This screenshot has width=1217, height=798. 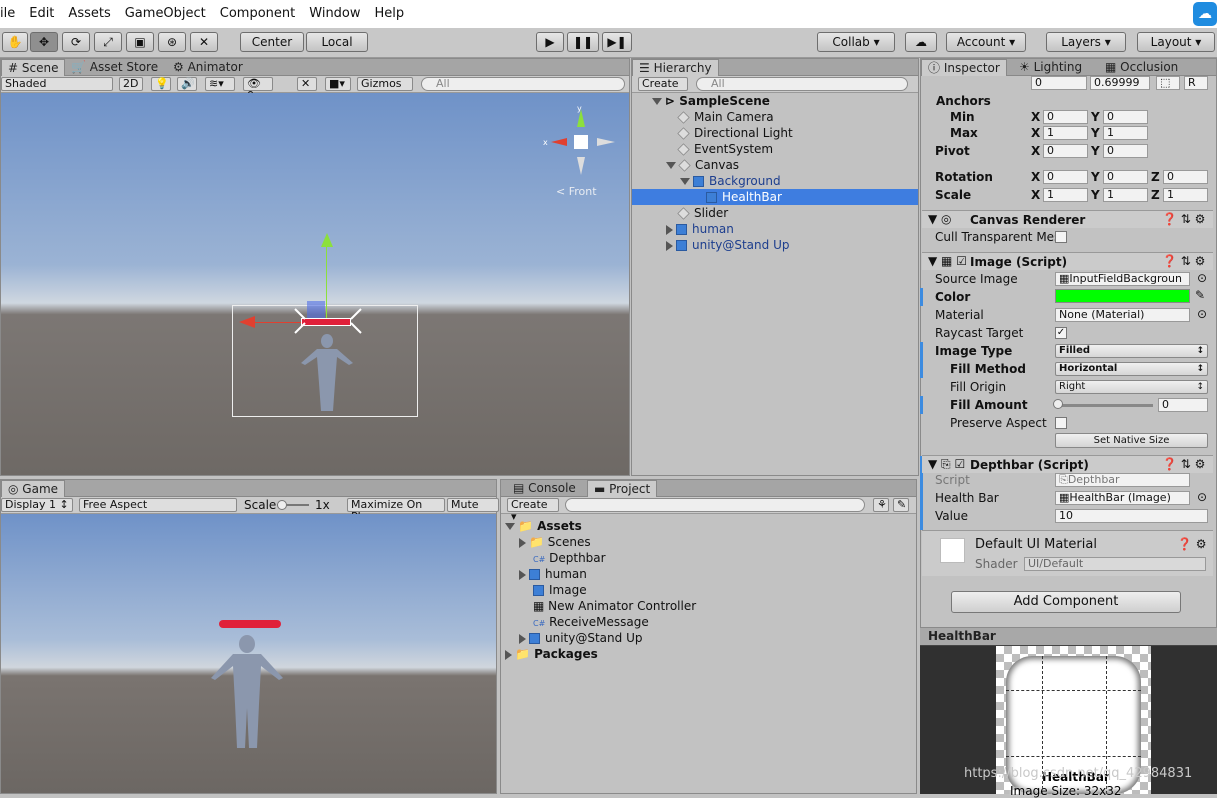 I want to click on fill-amount-field: 0, so click(x=1183, y=405).